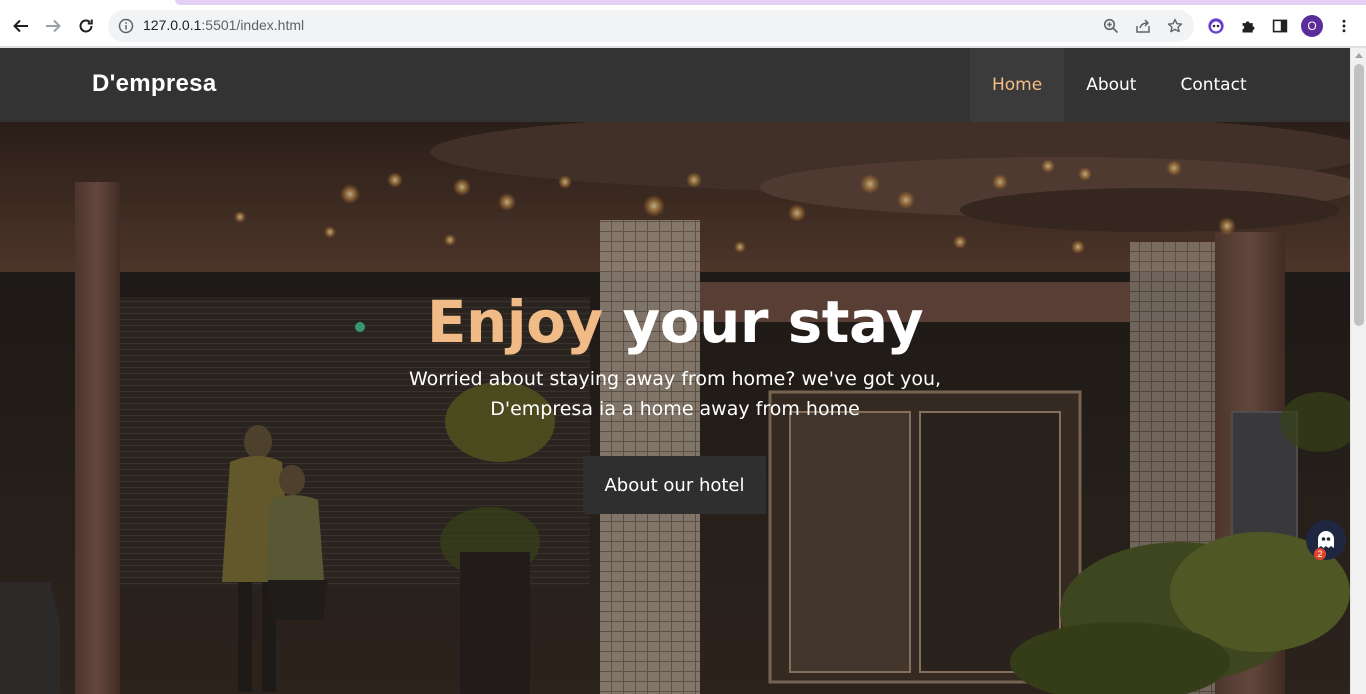  Describe the element at coordinates (1326, 540) in the screenshot. I see `floating-assistant-bubble: 2` at that location.